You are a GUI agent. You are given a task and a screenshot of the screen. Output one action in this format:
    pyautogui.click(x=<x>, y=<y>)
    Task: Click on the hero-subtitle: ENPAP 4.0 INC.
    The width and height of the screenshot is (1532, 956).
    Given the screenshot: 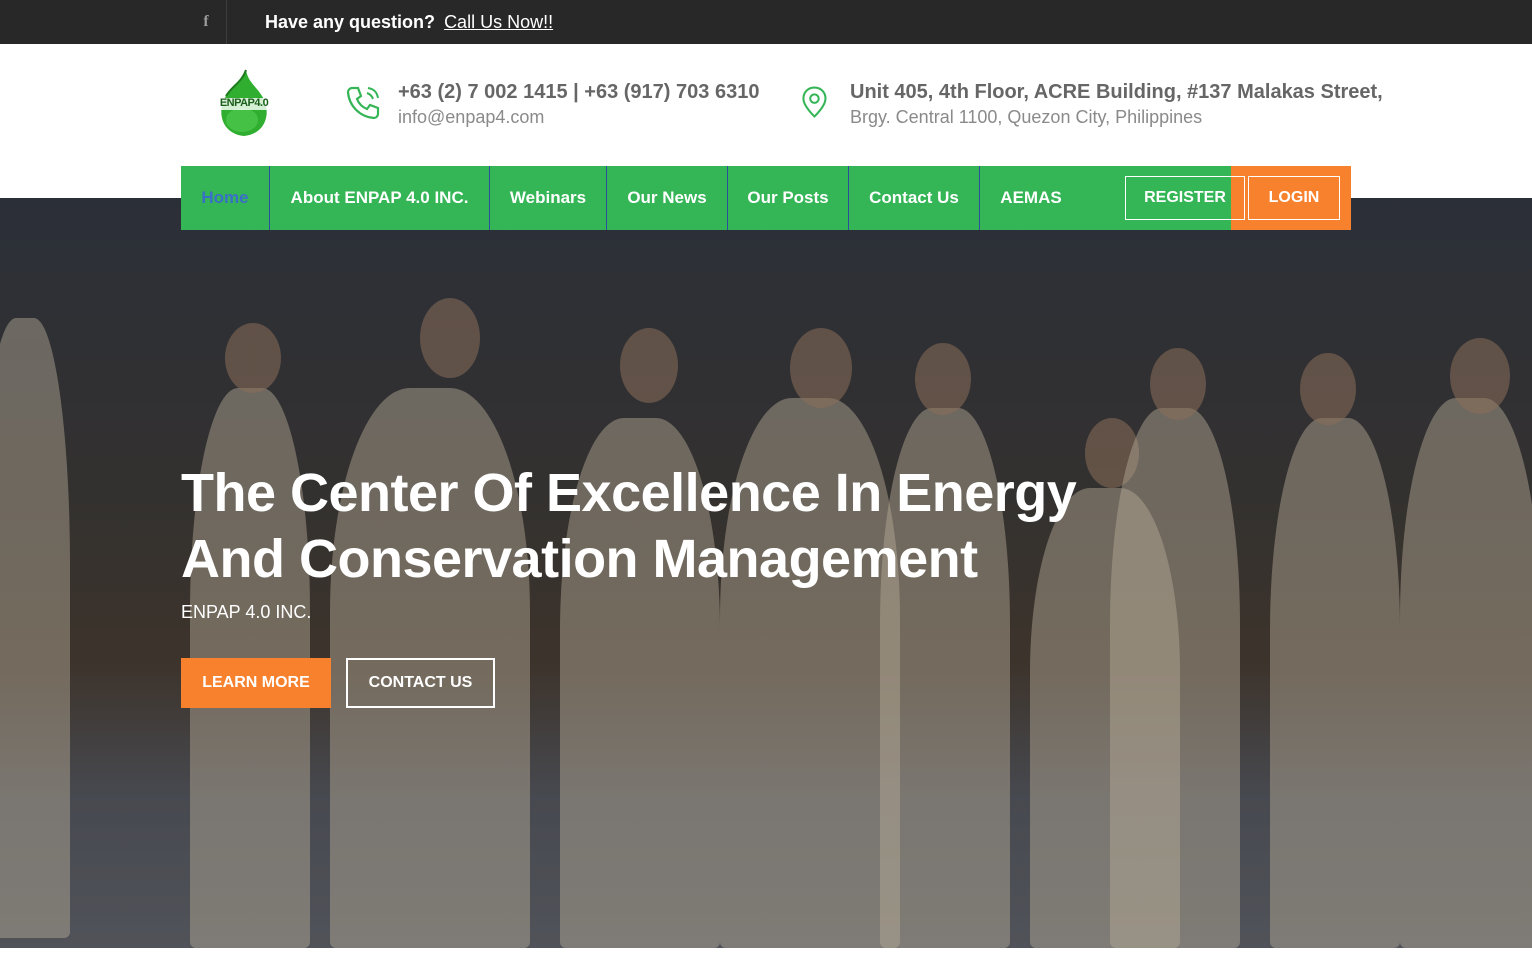 What is the action you would take?
    pyautogui.click(x=246, y=612)
    